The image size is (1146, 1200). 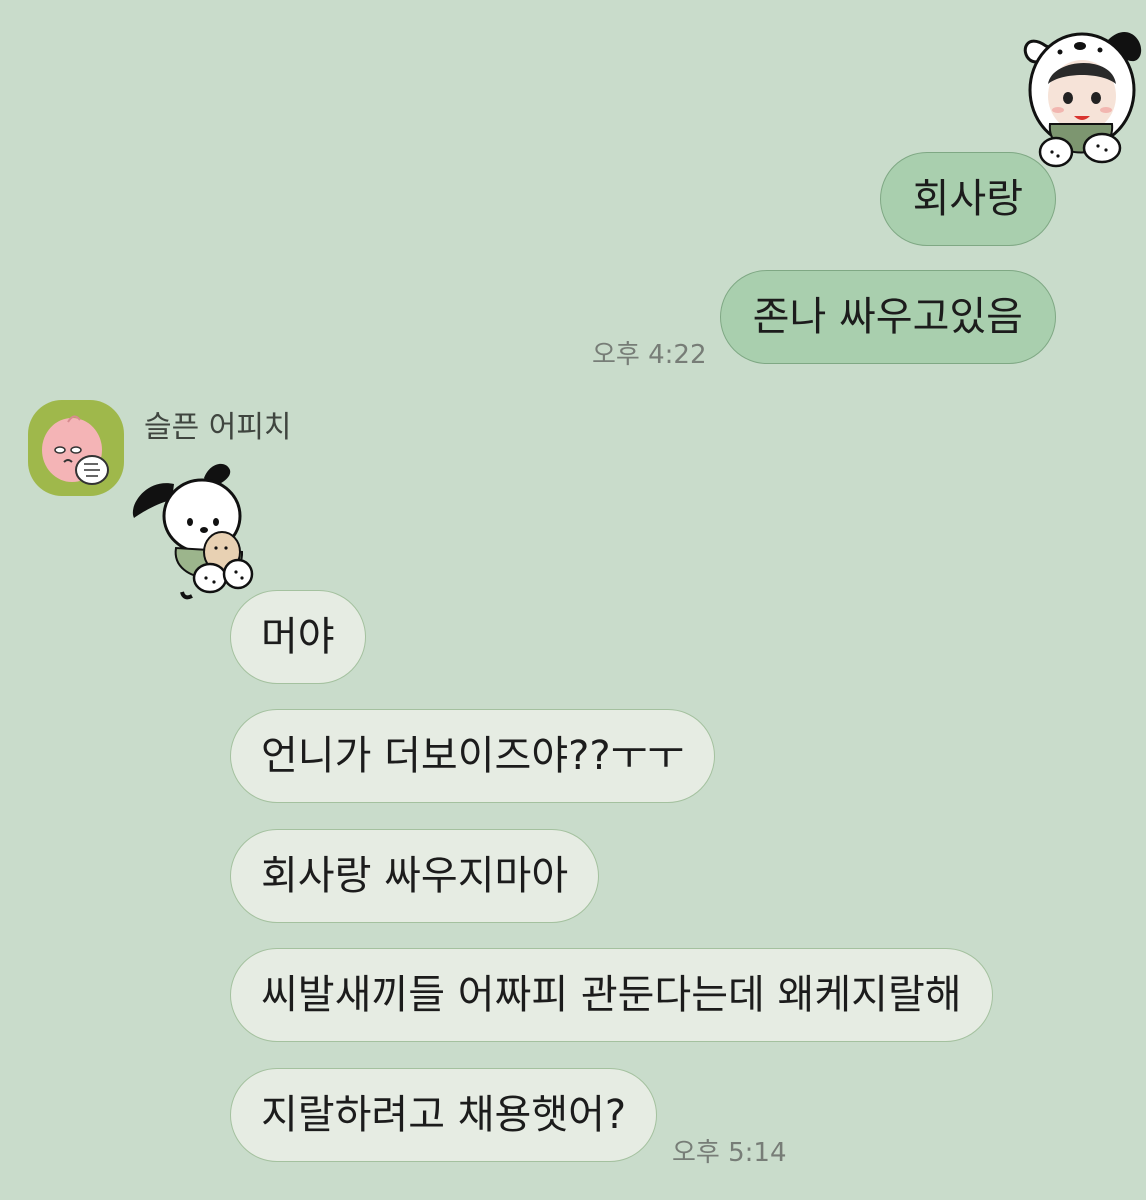 What do you see at coordinates (218, 427) in the screenshot?
I see `sender-name: 슬픈 어피치` at bounding box center [218, 427].